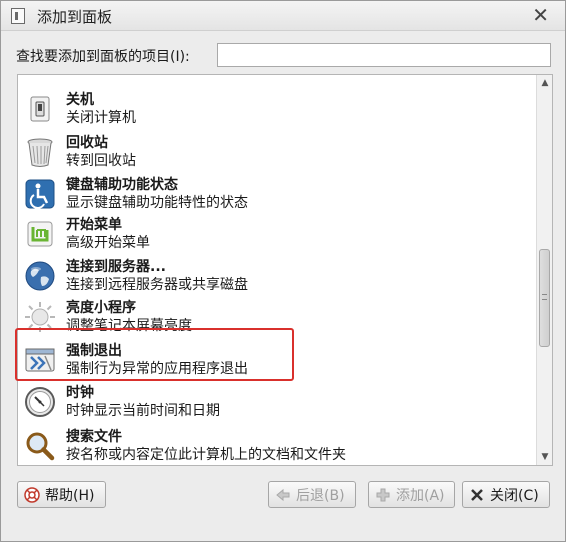 The image size is (566, 542). Describe the element at coordinates (18, 16) in the screenshot. I see `window-icon` at that location.